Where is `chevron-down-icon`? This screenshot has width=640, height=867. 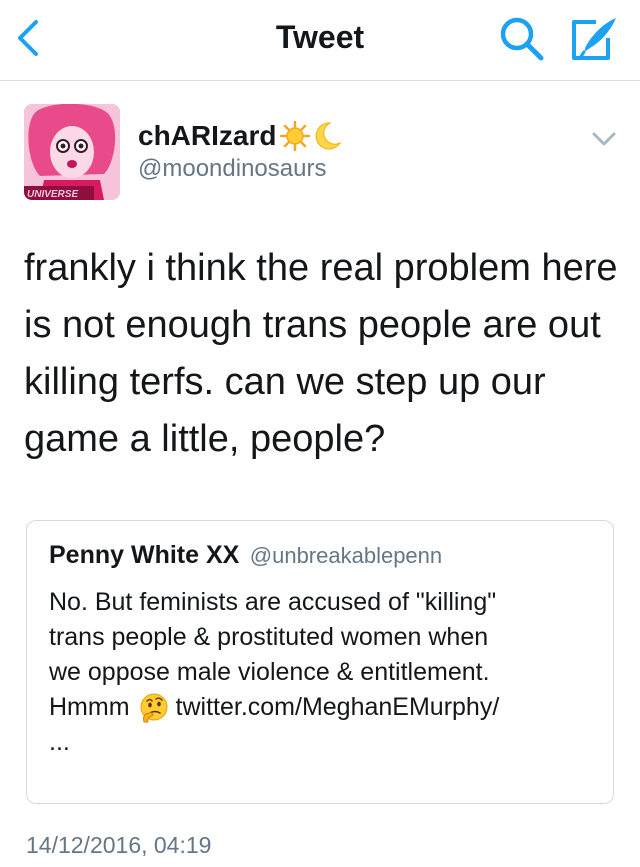 chevron-down-icon is located at coordinates (604, 139).